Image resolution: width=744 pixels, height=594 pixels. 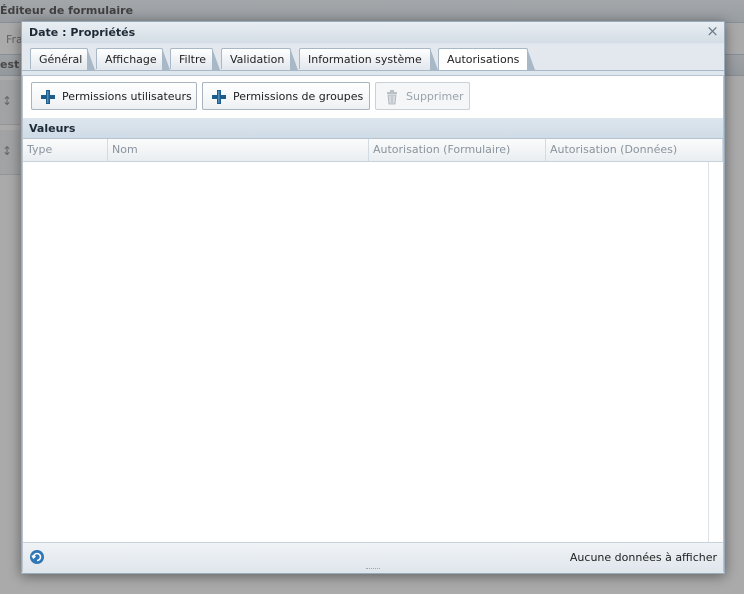 I want to click on tab-information-systeme: Information système, so click(x=368, y=59).